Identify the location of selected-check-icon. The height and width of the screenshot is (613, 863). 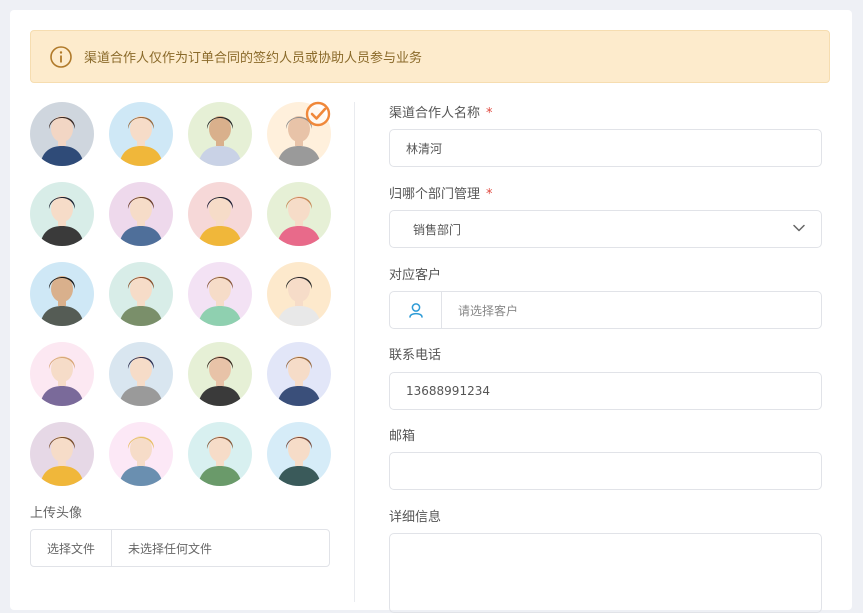
(318, 114).